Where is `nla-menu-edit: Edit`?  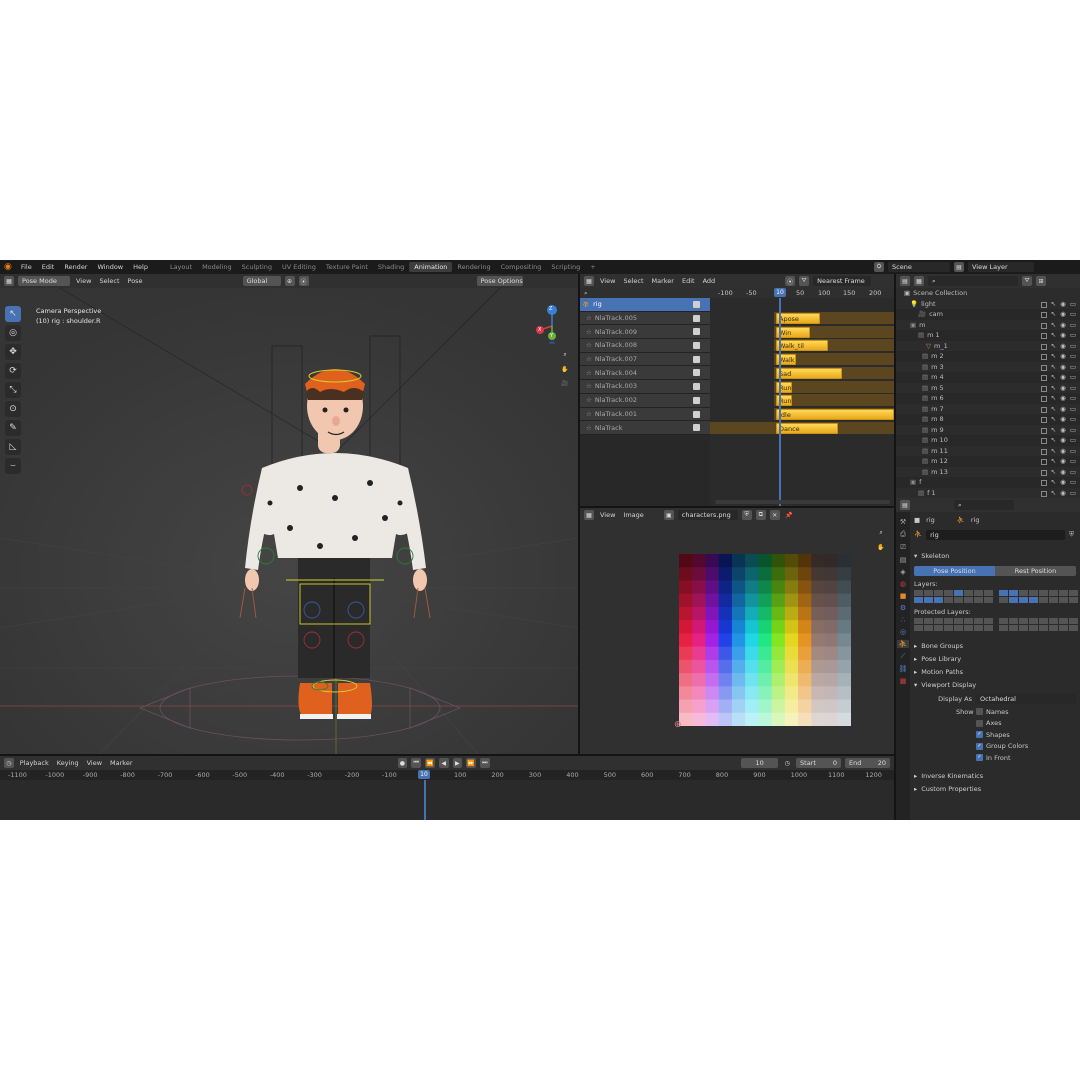 nla-menu-edit: Edit is located at coordinates (688, 281).